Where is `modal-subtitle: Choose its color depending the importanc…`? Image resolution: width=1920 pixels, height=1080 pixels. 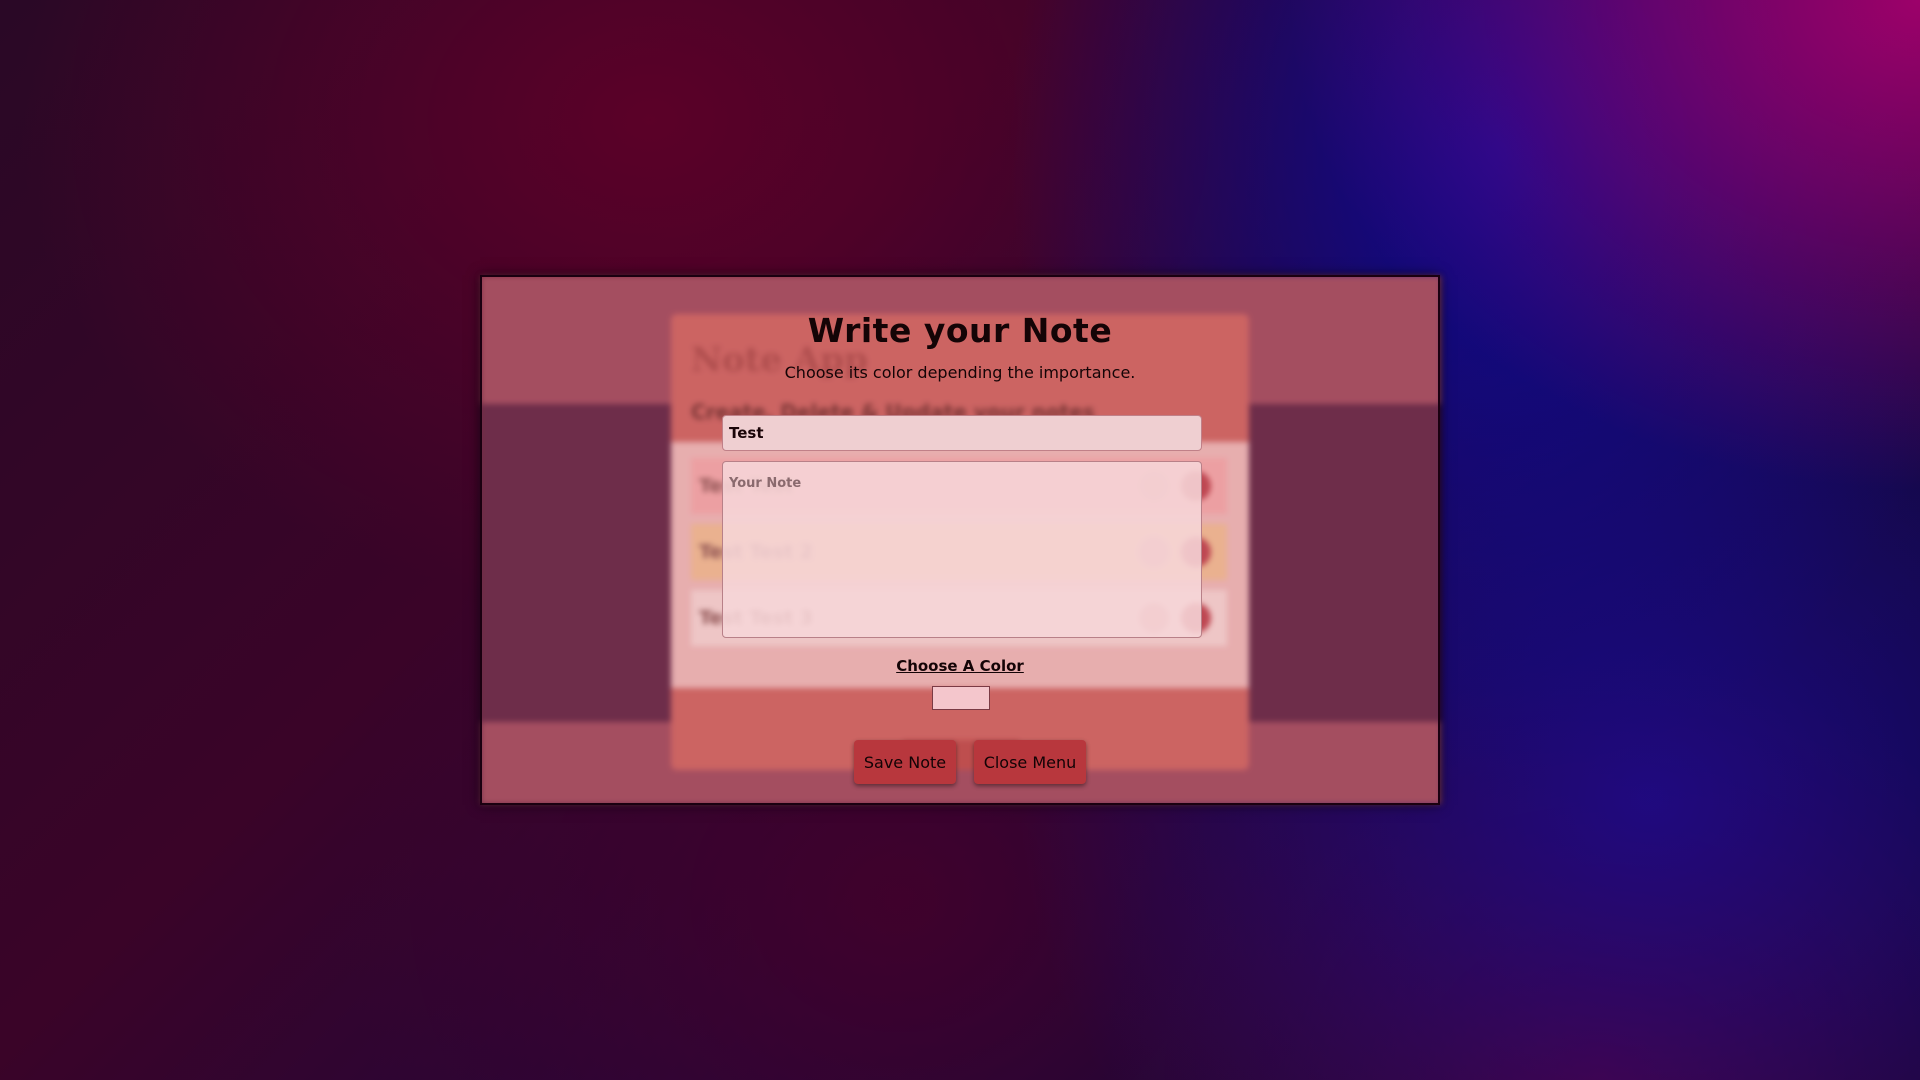 modal-subtitle: Choose its color depending the importanc… is located at coordinates (960, 372).